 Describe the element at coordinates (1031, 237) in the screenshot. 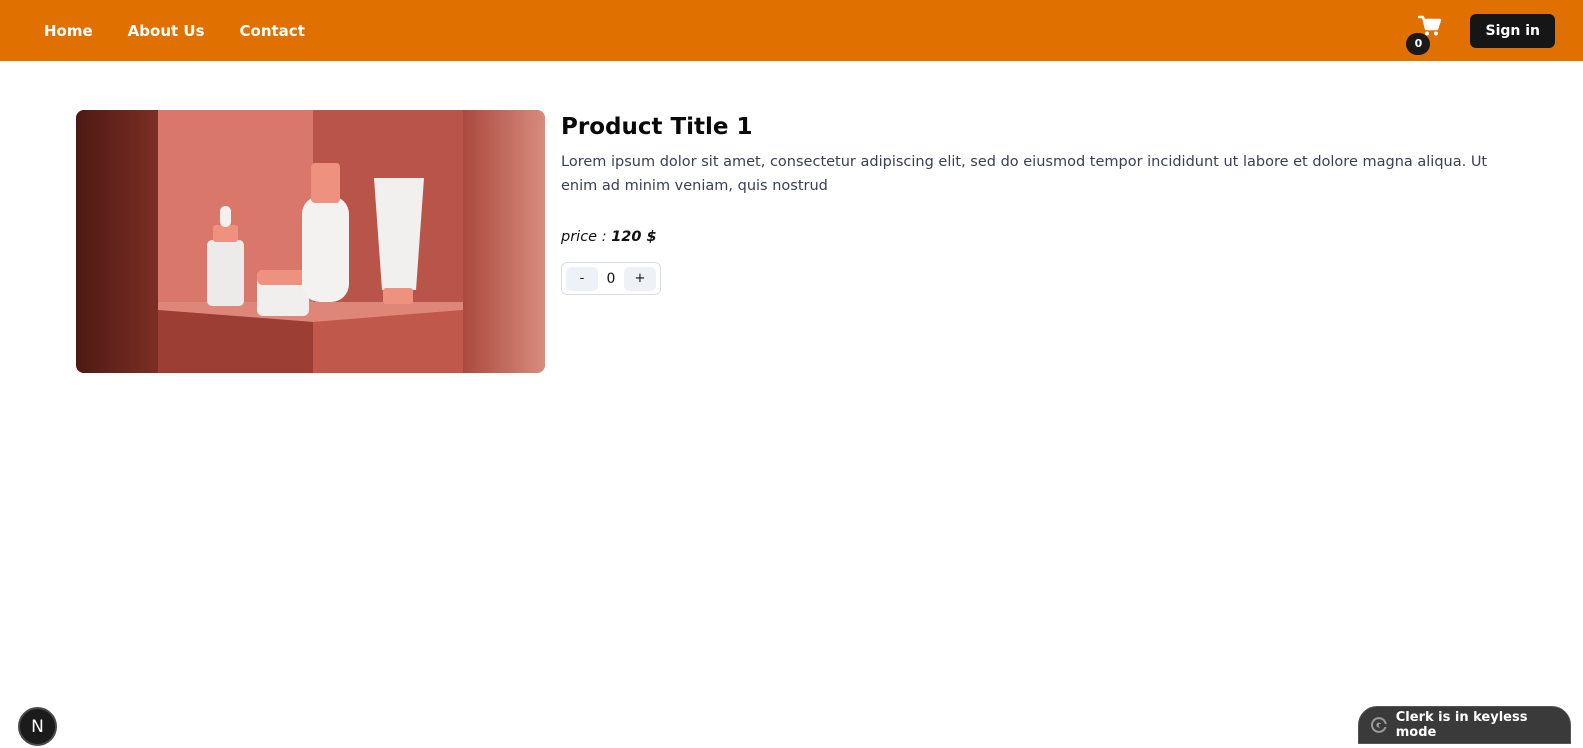

I see `product-price: price : 120 $` at that location.